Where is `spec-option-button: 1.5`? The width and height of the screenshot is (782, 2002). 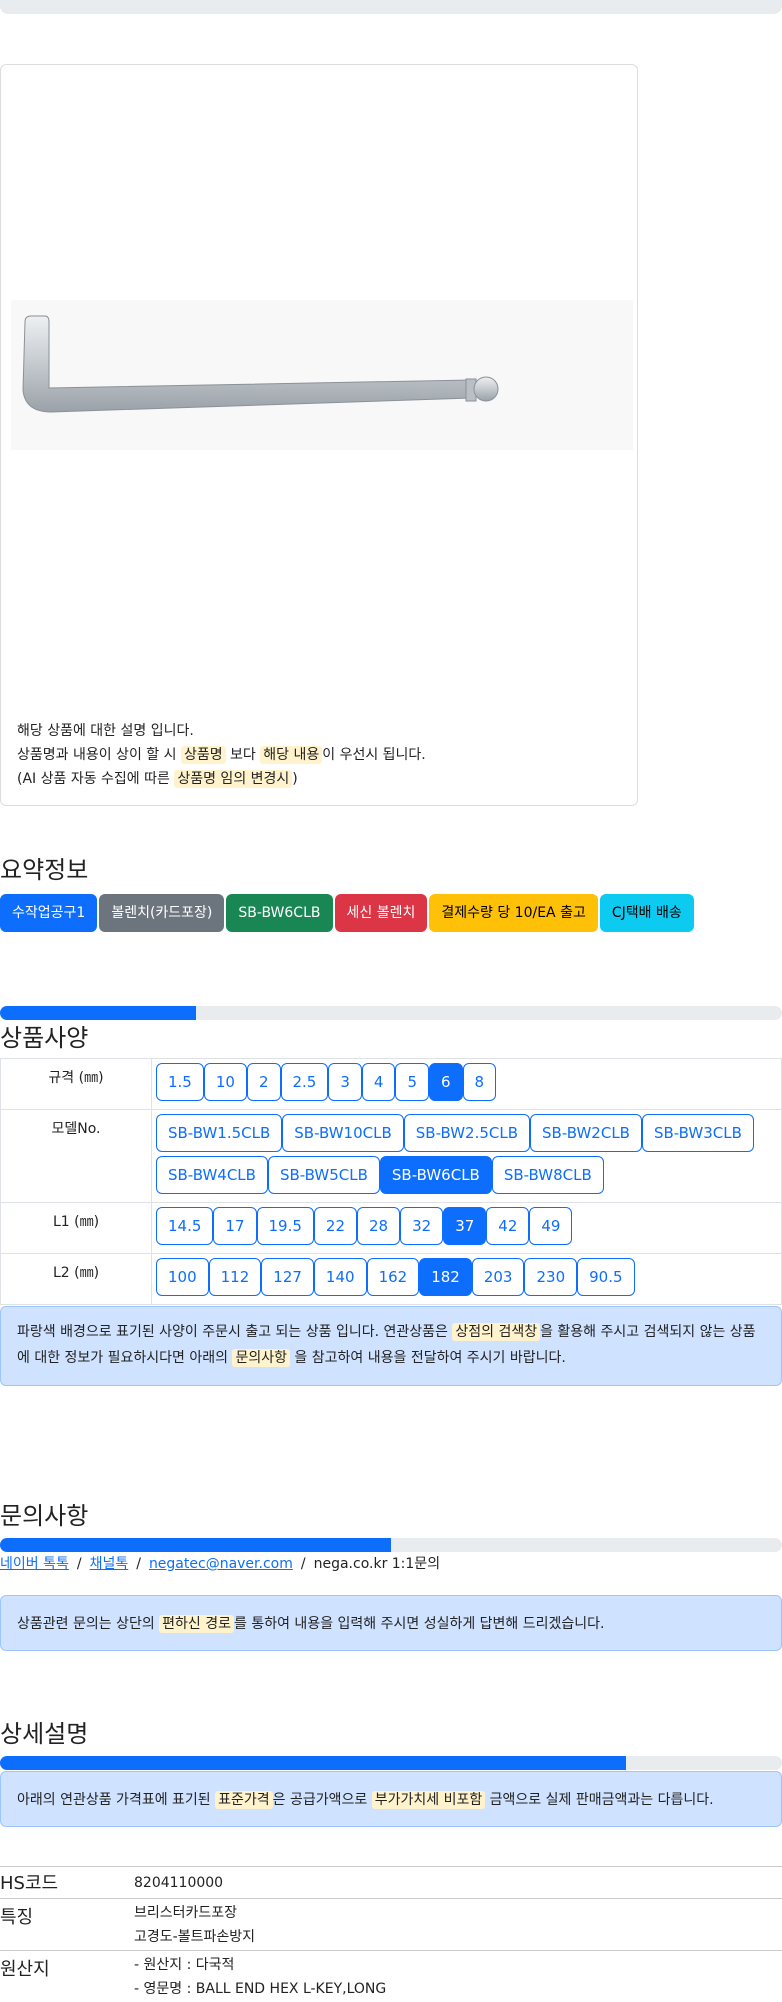 spec-option-button: 1.5 is located at coordinates (180, 1082).